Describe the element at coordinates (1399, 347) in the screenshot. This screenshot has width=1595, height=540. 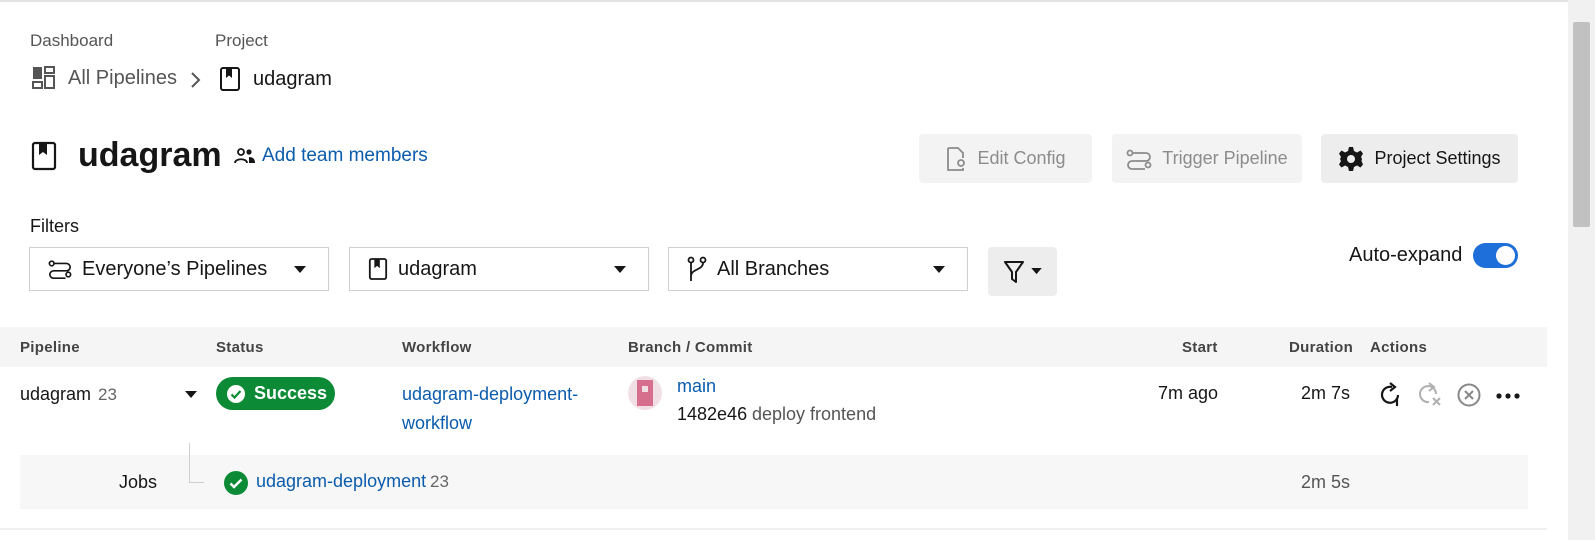
I see `column-header-actions: Actions` at that location.